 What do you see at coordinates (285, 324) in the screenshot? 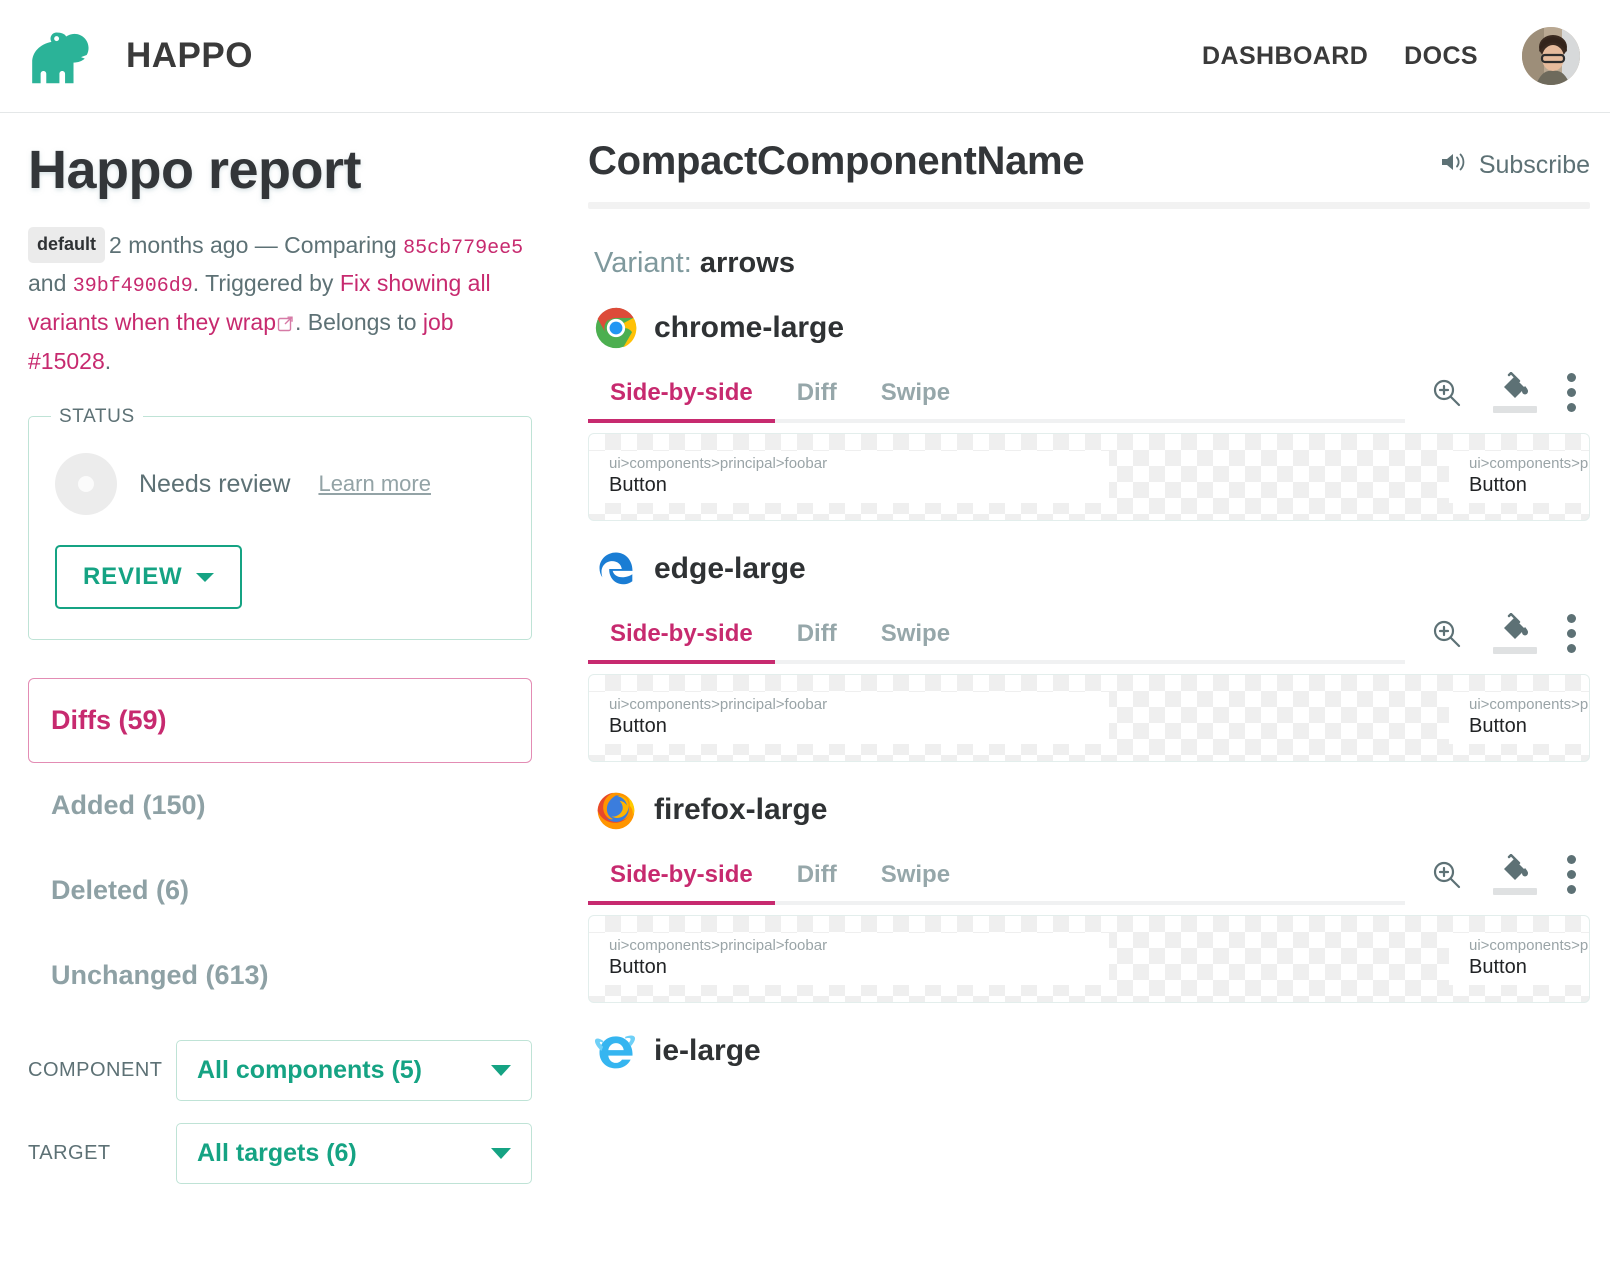
I see `external-link-icon` at bounding box center [285, 324].